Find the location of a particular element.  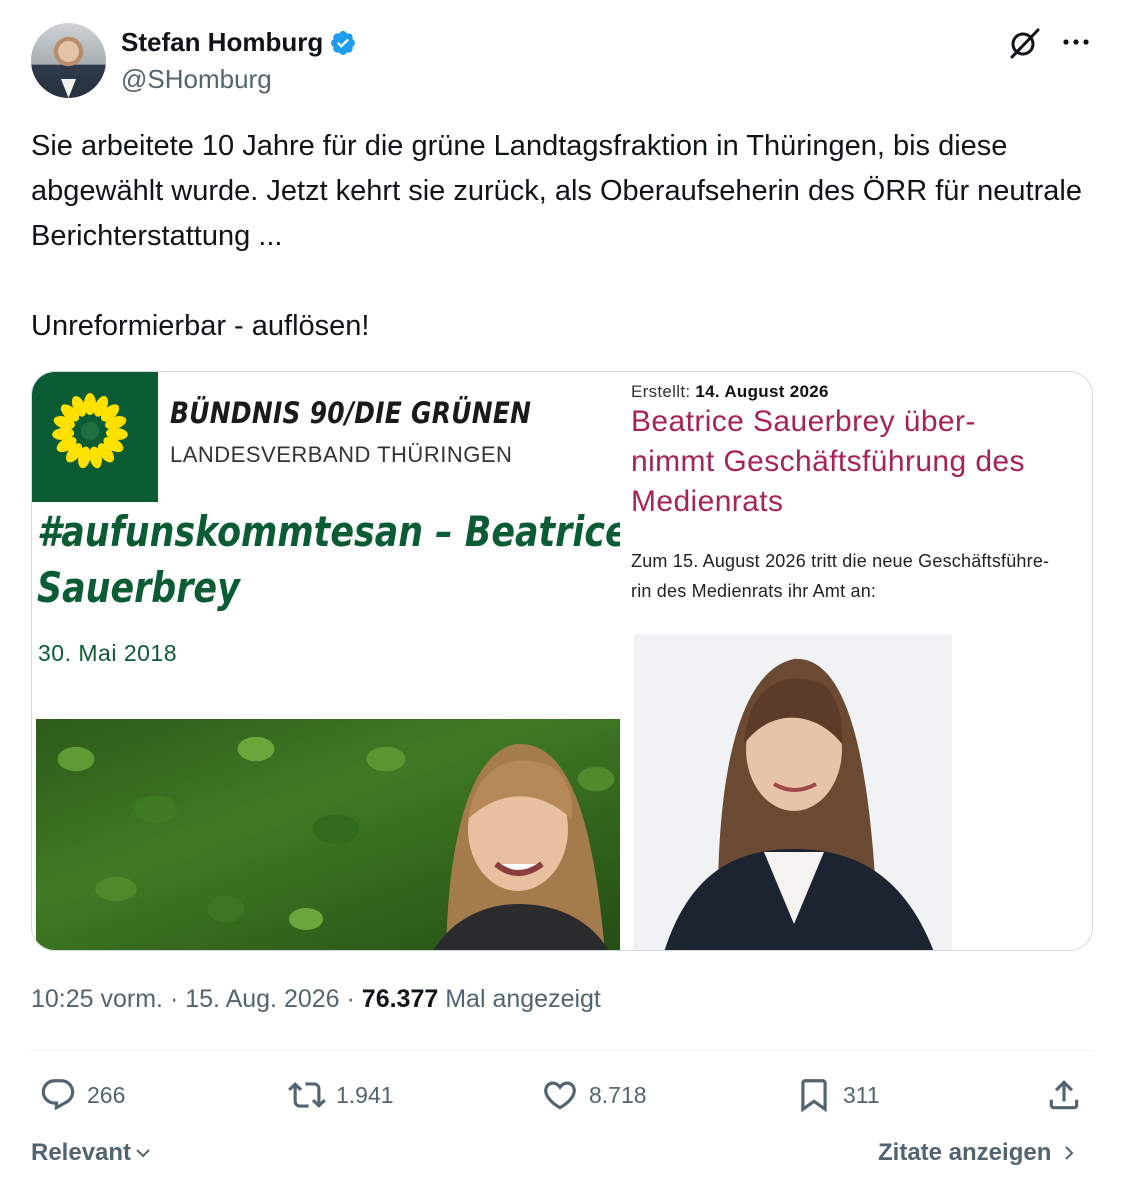

created-label: Erstellt: is located at coordinates (661, 391).